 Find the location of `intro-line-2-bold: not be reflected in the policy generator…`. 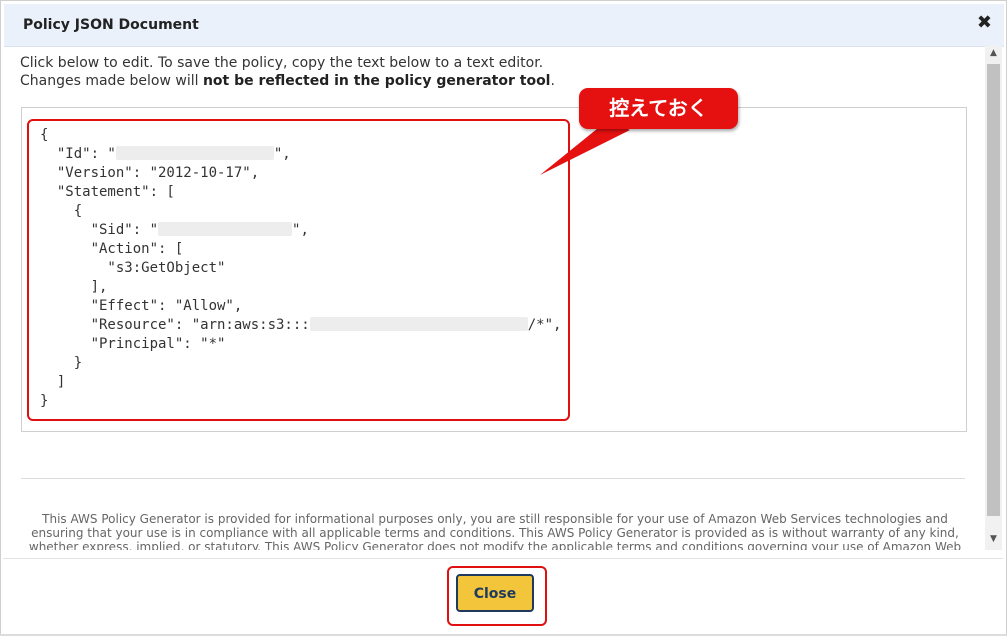

intro-line-2-bold: not be reflected in the policy generator… is located at coordinates (376, 81).